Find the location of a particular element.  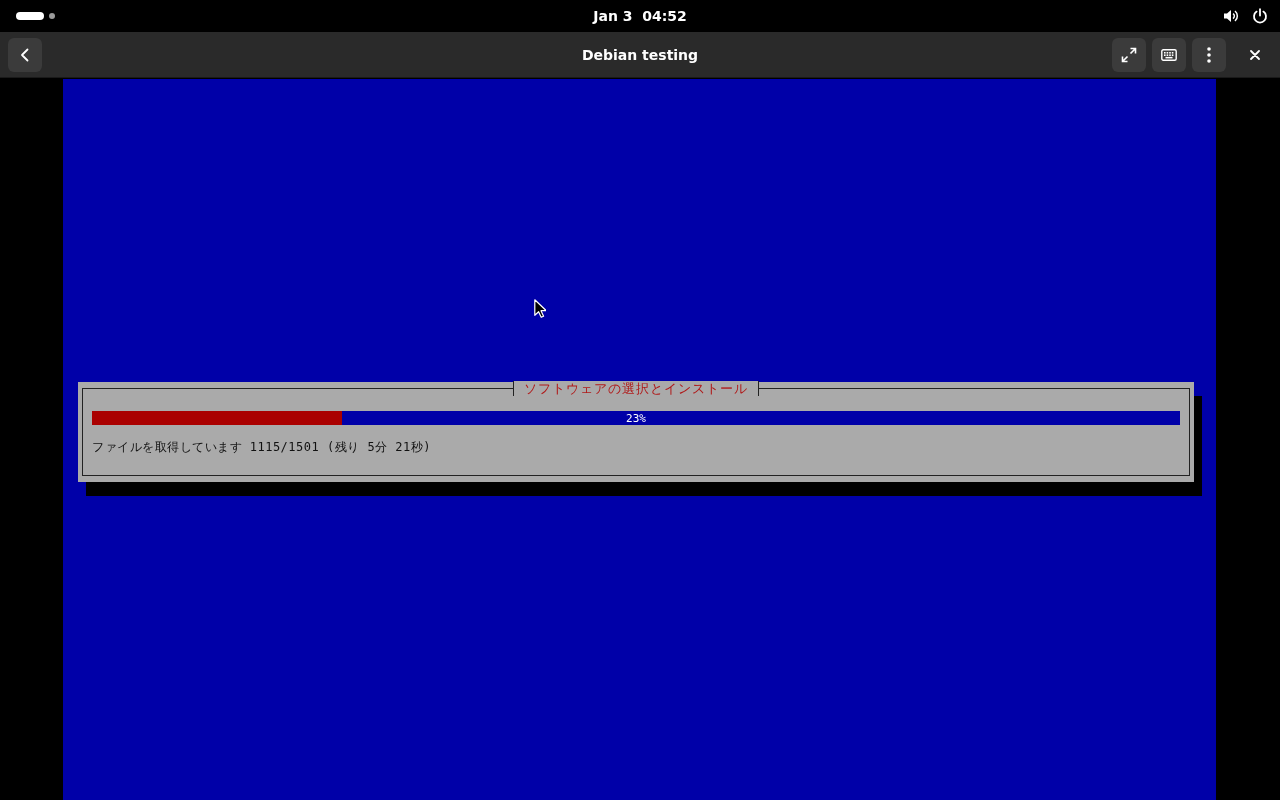

fullscreen-icon is located at coordinates (1129, 54).